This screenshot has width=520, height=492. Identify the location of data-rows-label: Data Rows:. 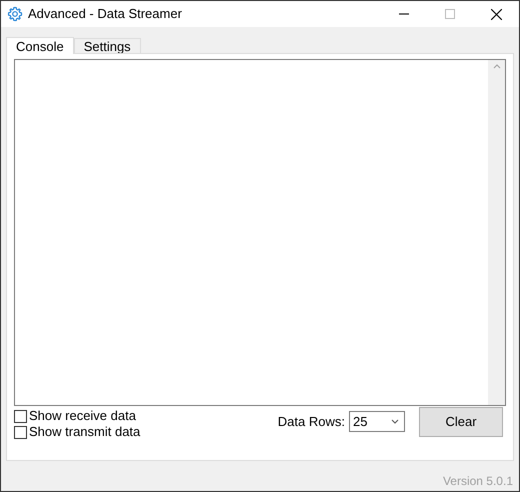
(311, 421).